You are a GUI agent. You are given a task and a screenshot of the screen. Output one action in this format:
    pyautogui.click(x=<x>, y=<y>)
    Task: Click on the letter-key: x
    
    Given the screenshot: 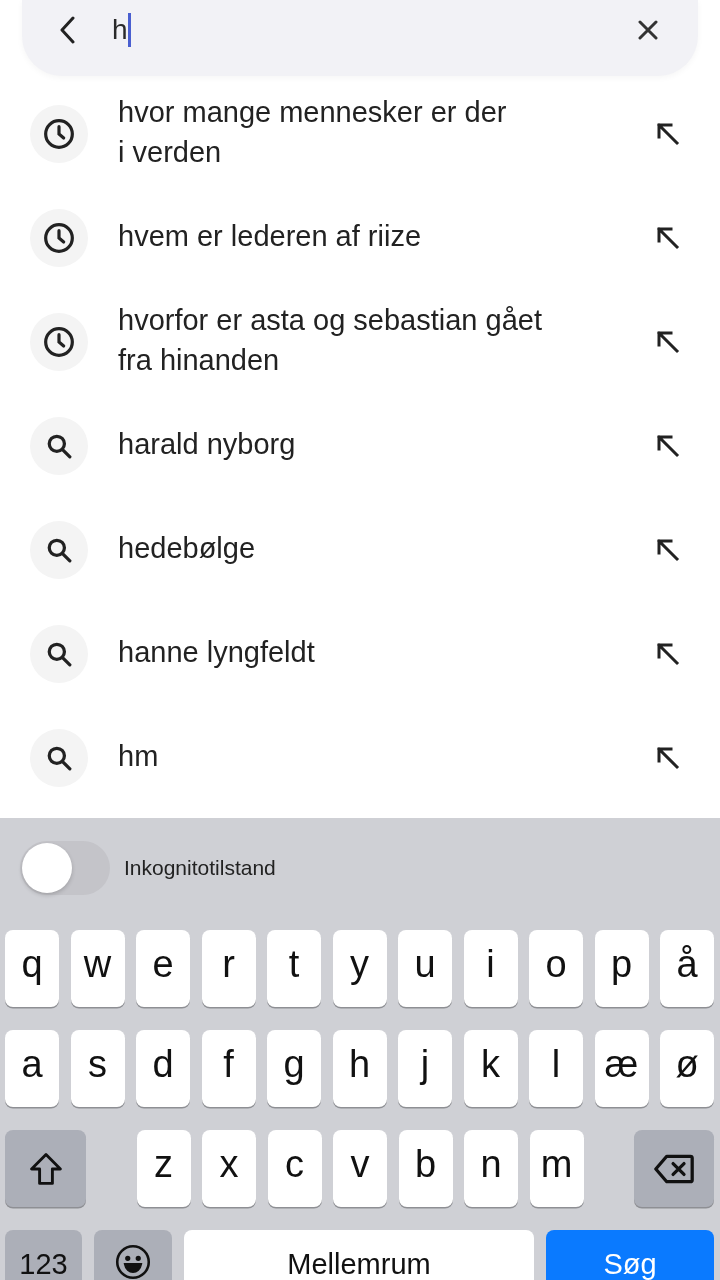 What is the action you would take?
    pyautogui.click(x=229, y=1168)
    